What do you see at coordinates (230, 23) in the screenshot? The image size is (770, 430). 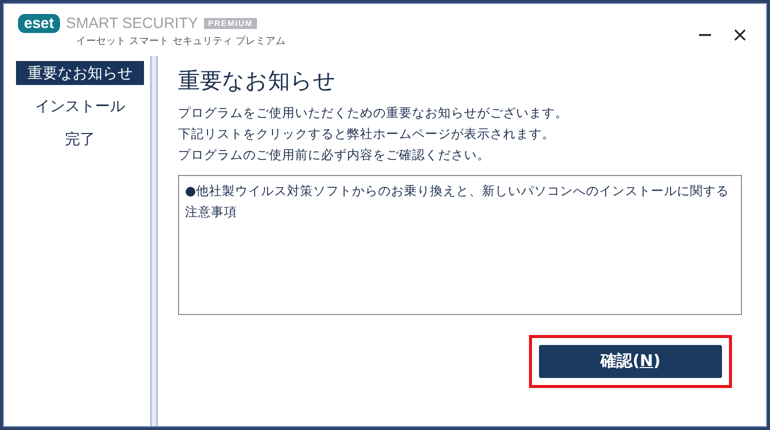 I see `edition-badge: PREMIUM` at bounding box center [230, 23].